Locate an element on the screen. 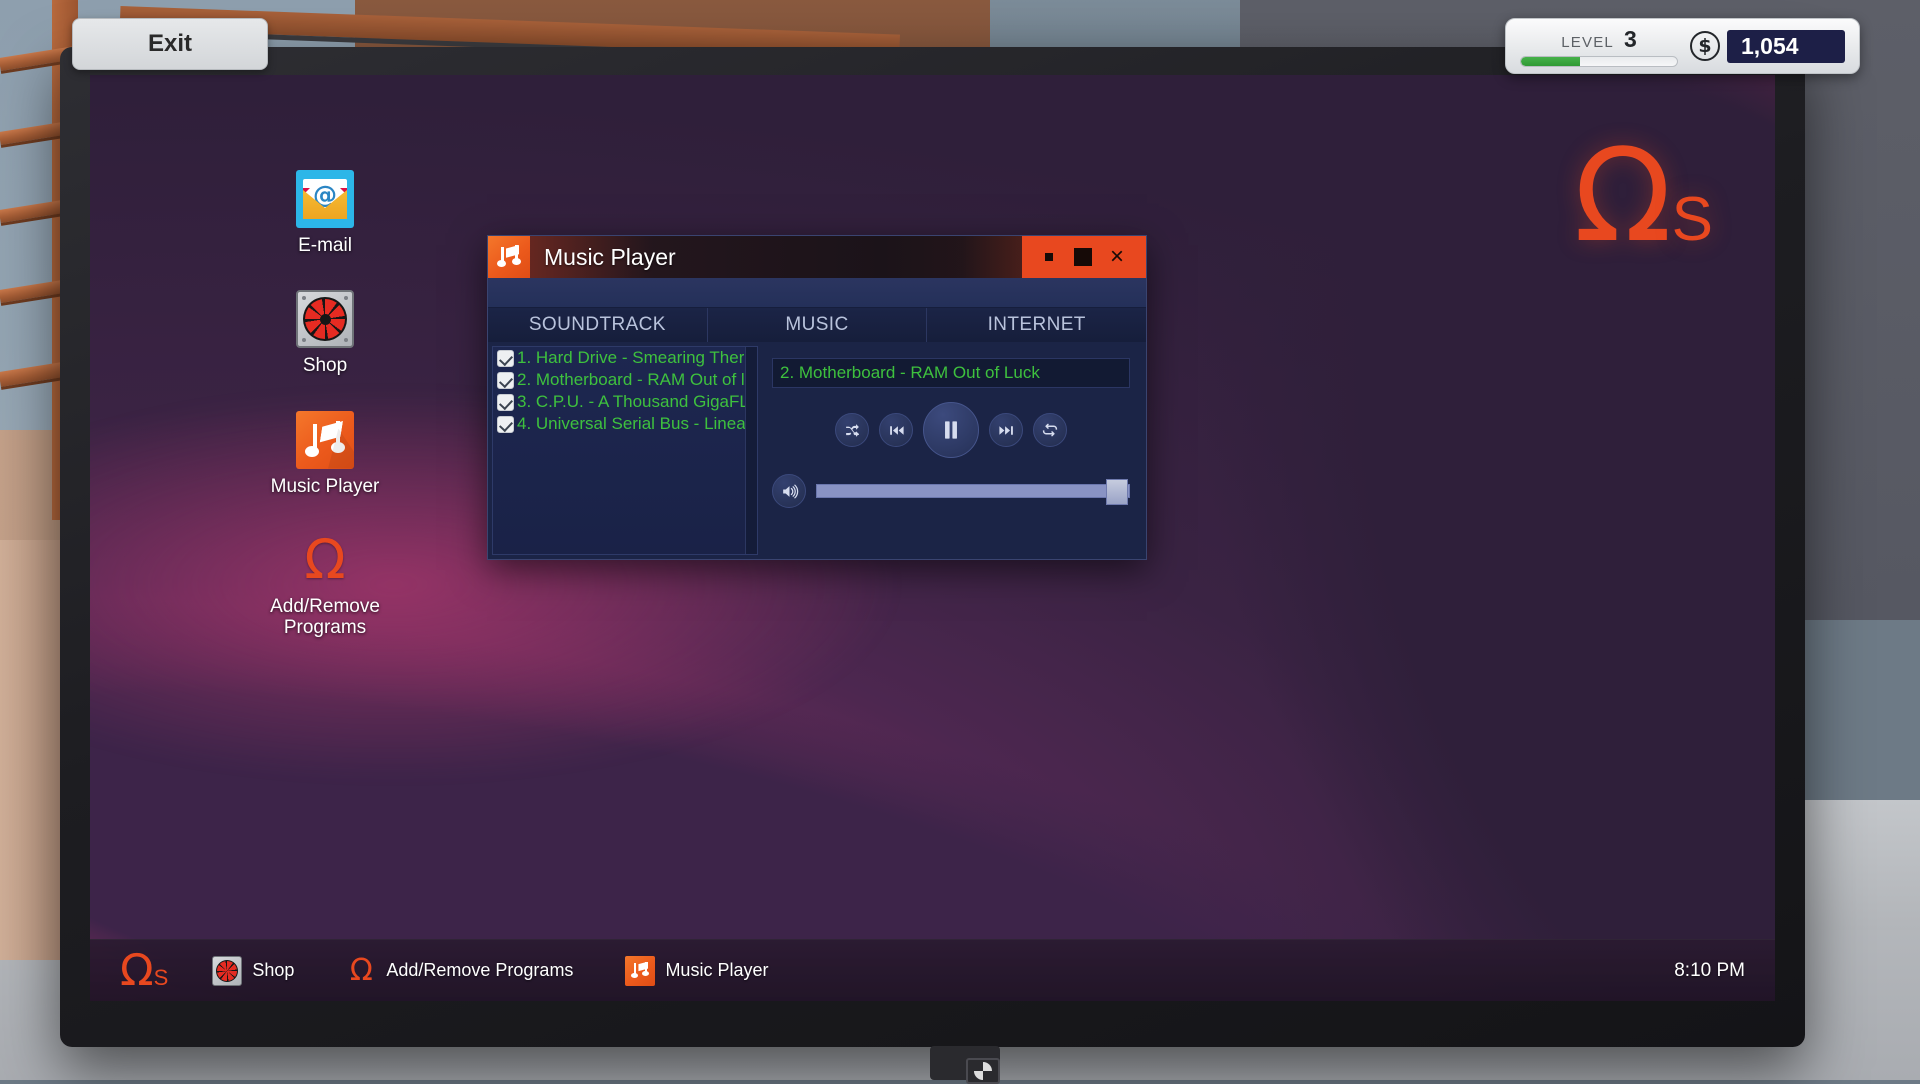  level-meter: LEVEL 3 is located at coordinates (1599, 46).